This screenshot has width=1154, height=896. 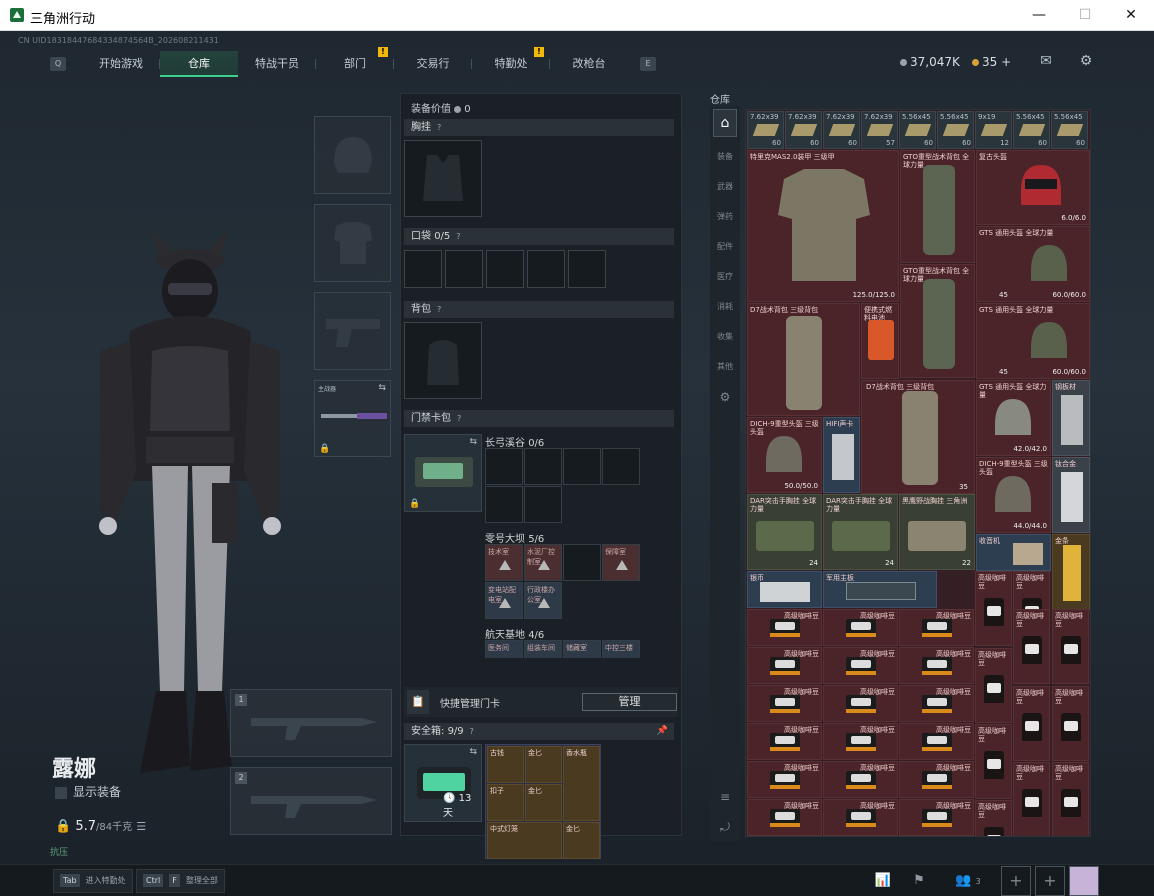 I want to click on helmet-item: GTS 通用头盔 全球力量 42.0/42.0, so click(x=1013, y=418).